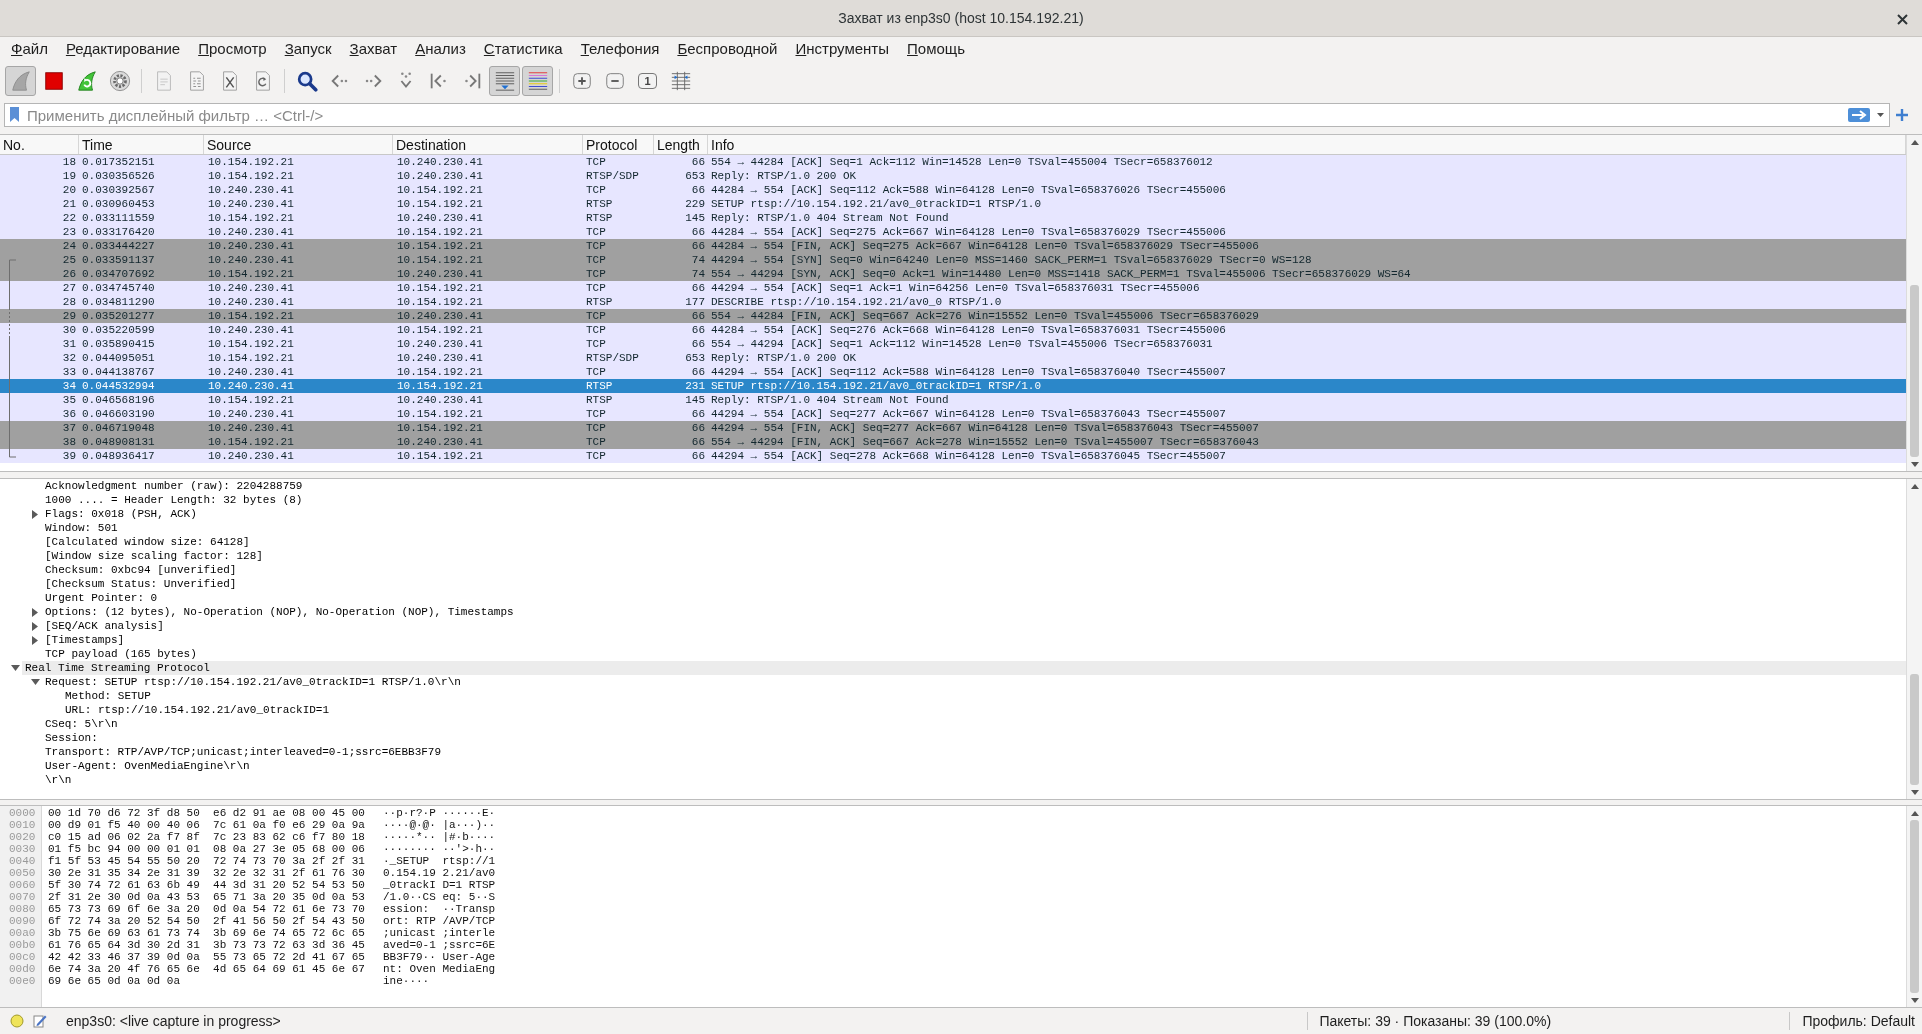 This screenshot has width=1922, height=1034. What do you see at coordinates (17, 1021) in the screenshot?
I see `status-dot-icon` at bounding box center [17, 1021].